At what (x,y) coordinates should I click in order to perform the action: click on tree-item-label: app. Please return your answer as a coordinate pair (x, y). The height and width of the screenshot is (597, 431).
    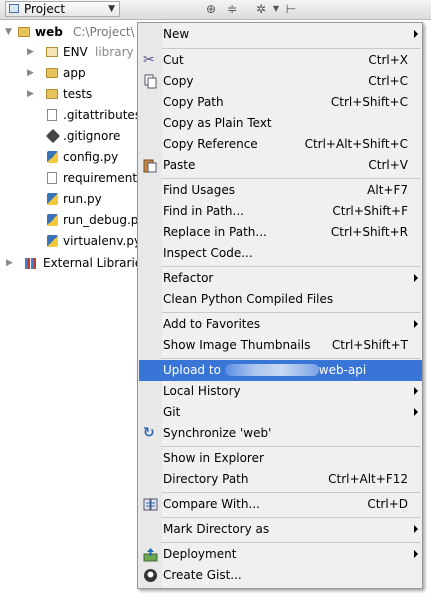
    Looking at the image, I should click on (74, 73).